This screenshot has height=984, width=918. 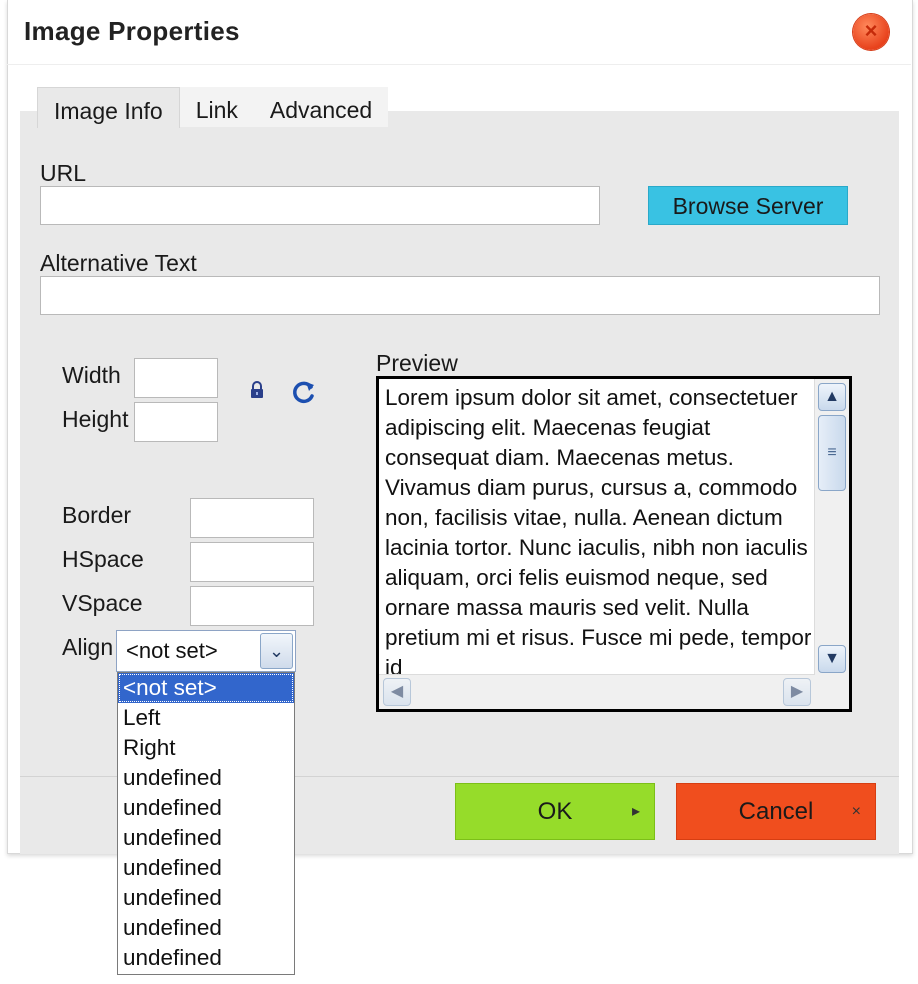 I want to click on border-input, so click(x=252, y=518).